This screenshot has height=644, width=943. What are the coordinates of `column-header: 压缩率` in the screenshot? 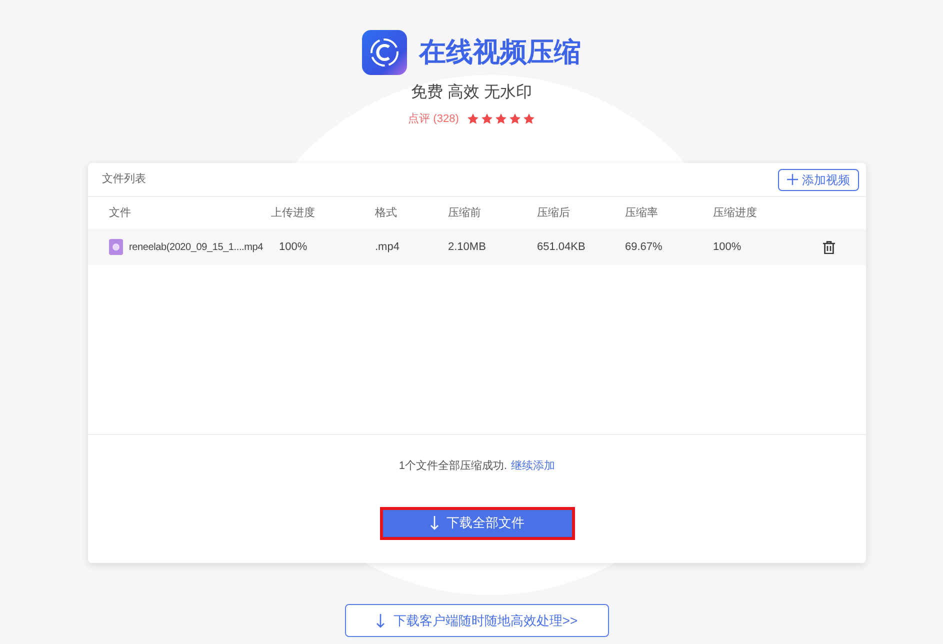 It's located at (642, 213).